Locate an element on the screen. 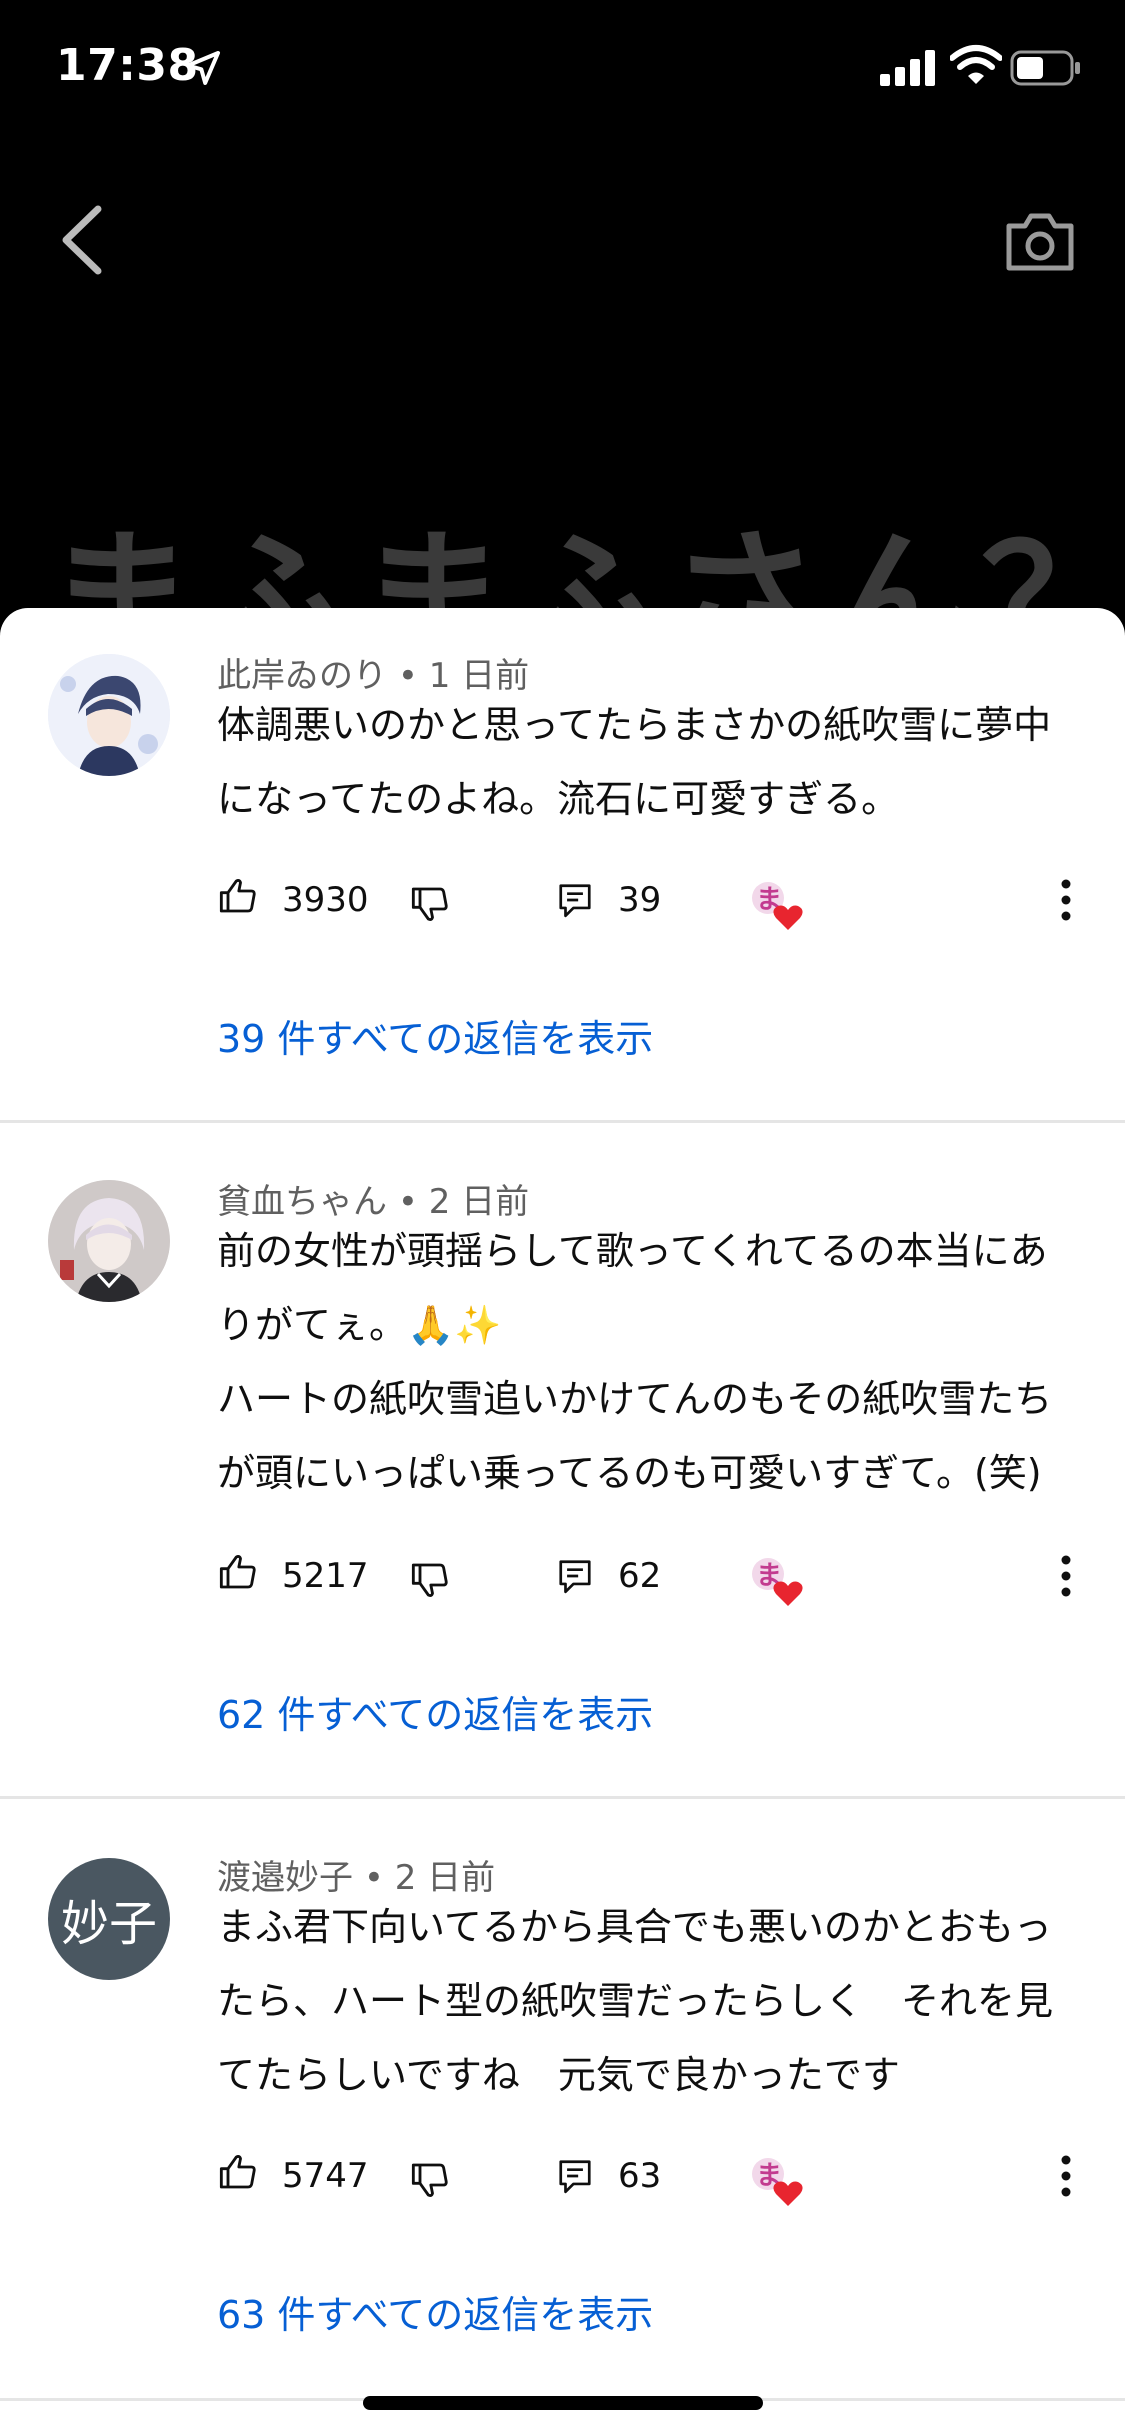 This screenshot has height=2436, width=1125. like-count: 5217 is located at coordinates (325, 1576).